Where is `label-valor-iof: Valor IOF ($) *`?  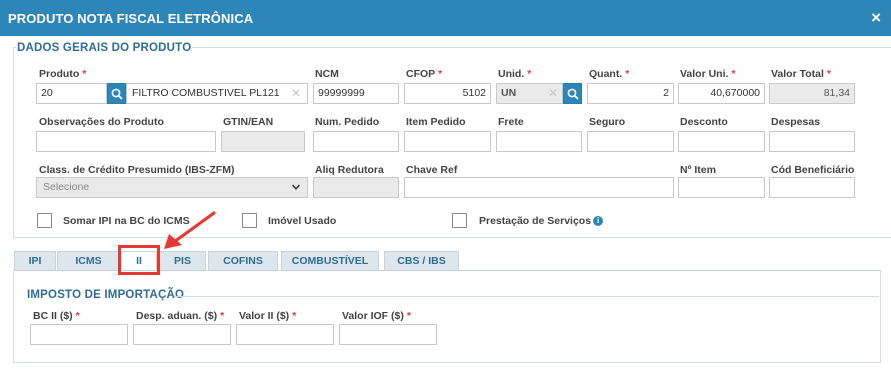 label-valor-iof: Valor IOF ($) * is located at coordinates (376, 316).